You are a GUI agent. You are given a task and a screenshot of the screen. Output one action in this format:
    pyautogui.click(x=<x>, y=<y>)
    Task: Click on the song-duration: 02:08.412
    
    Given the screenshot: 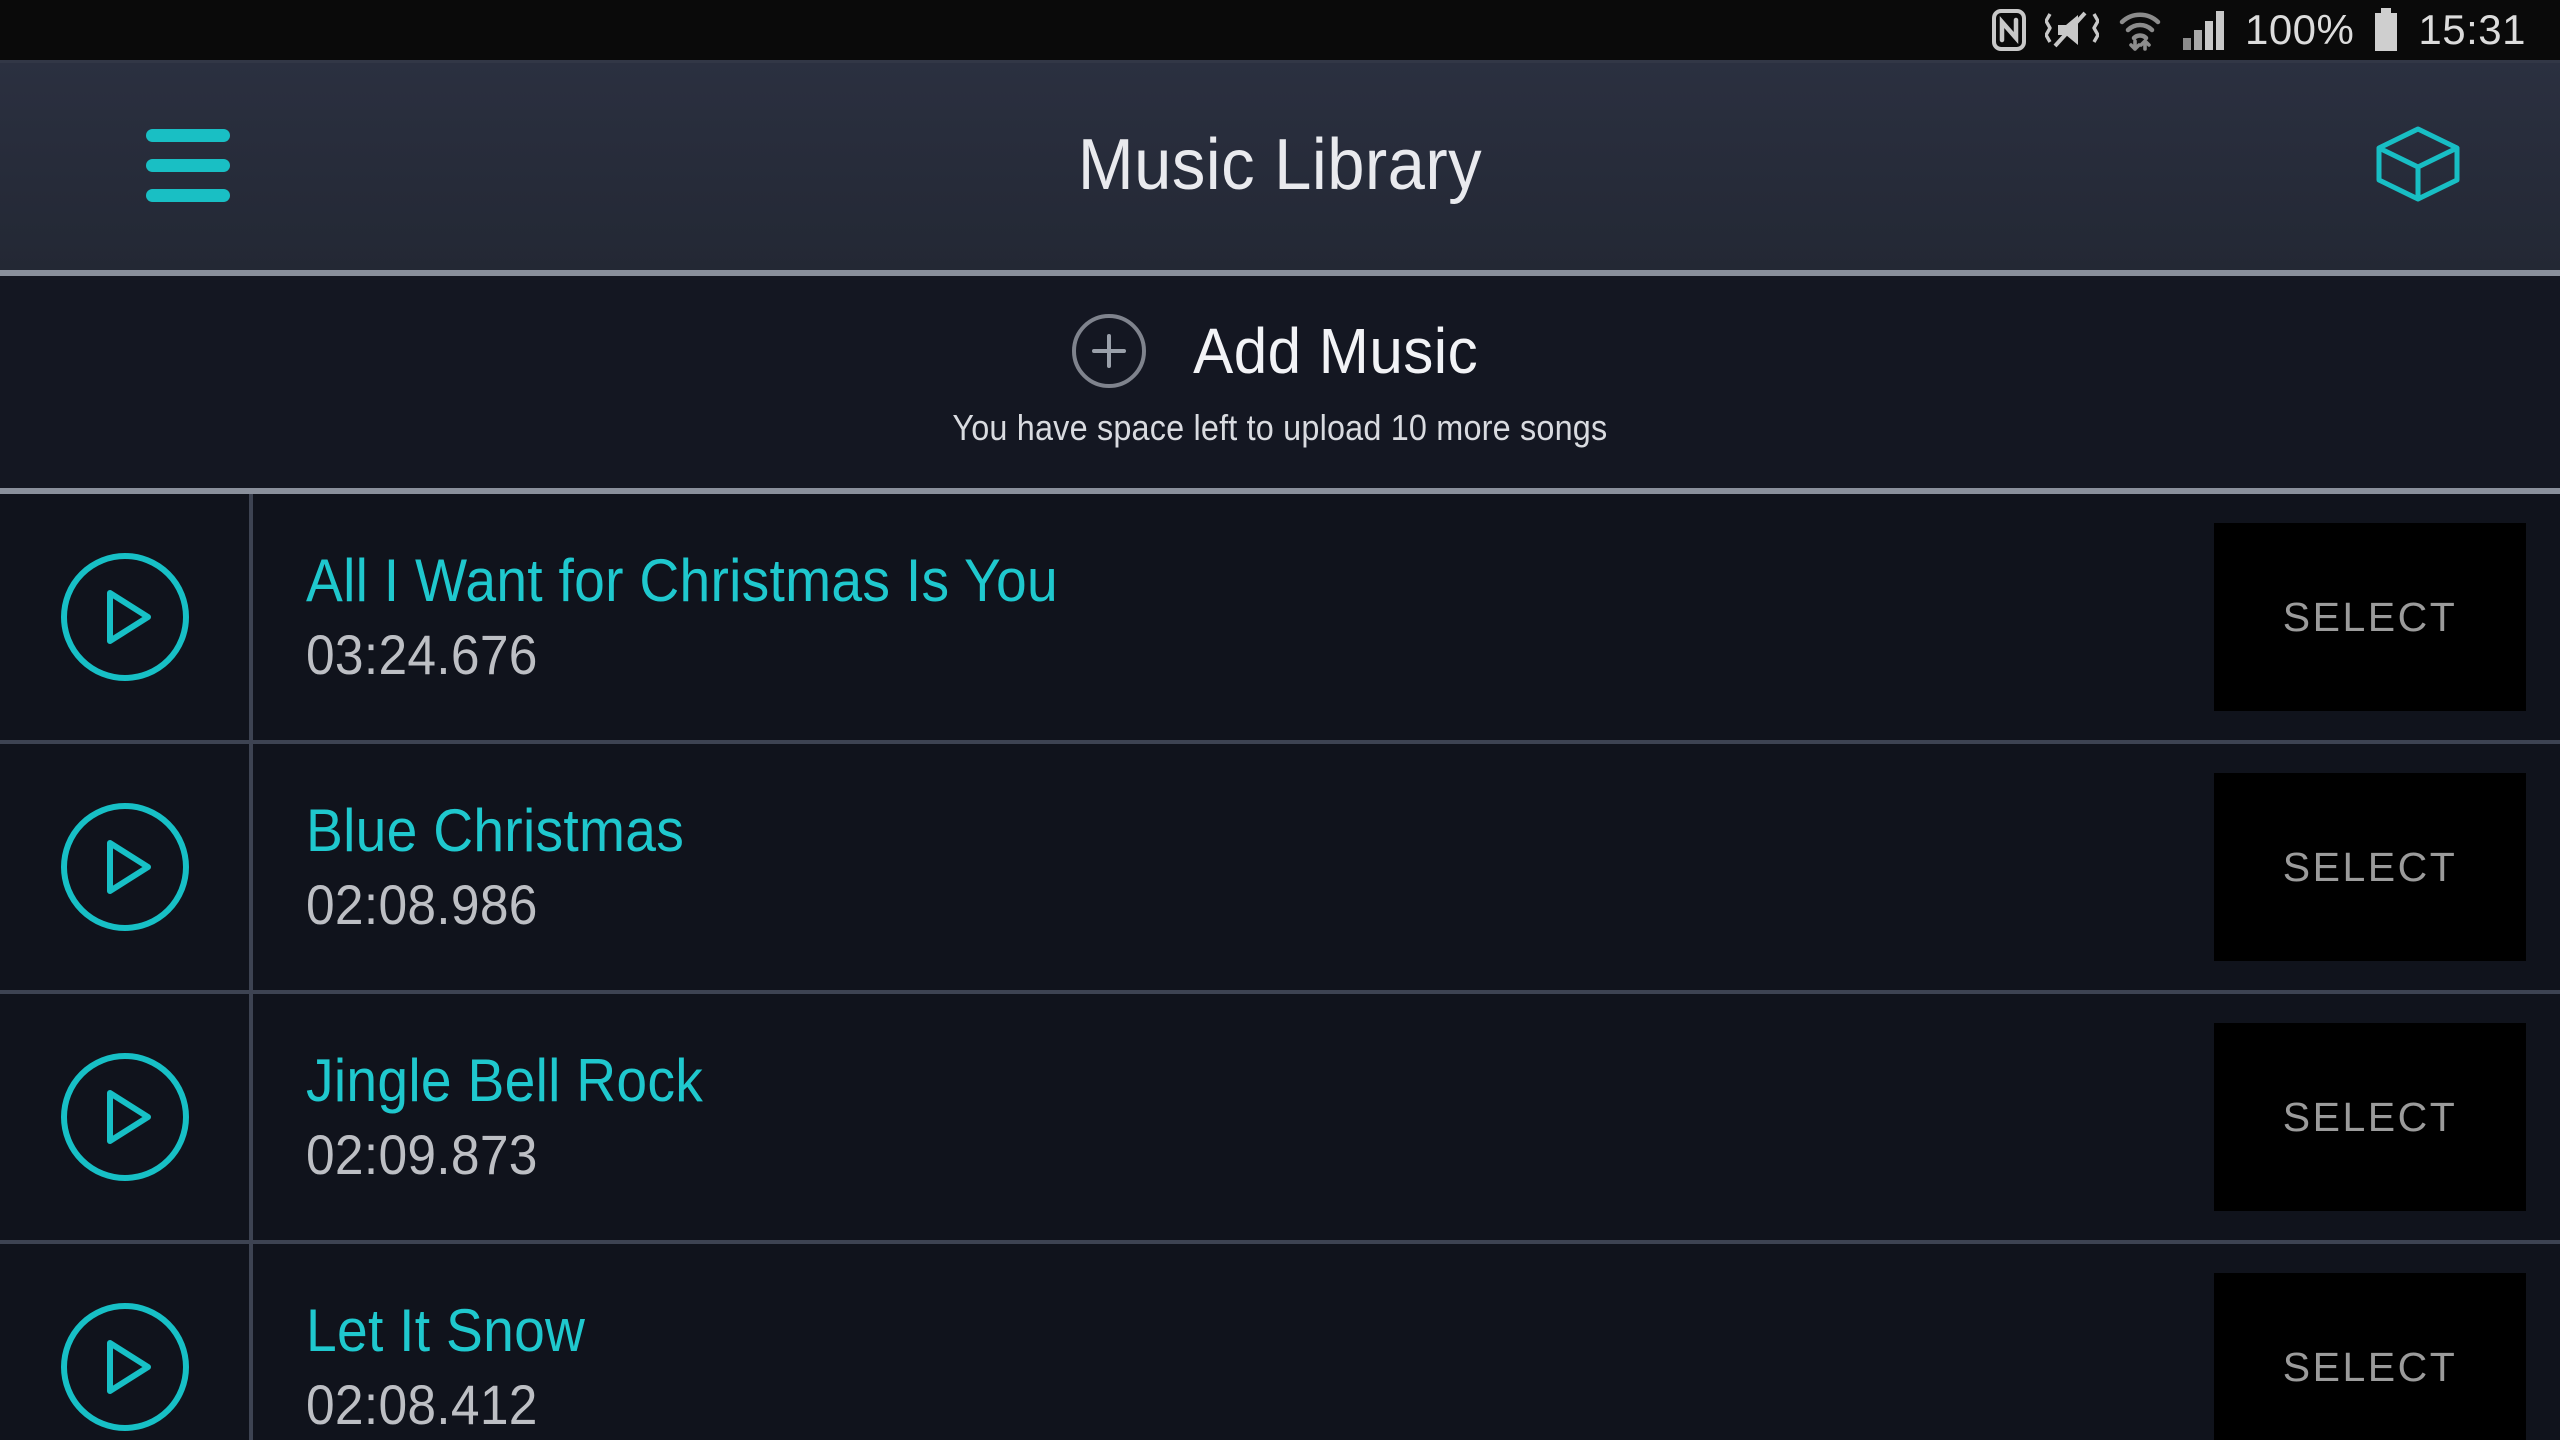 What is the action you would take?
    pyautogui.click(x=422, y=1405)
    